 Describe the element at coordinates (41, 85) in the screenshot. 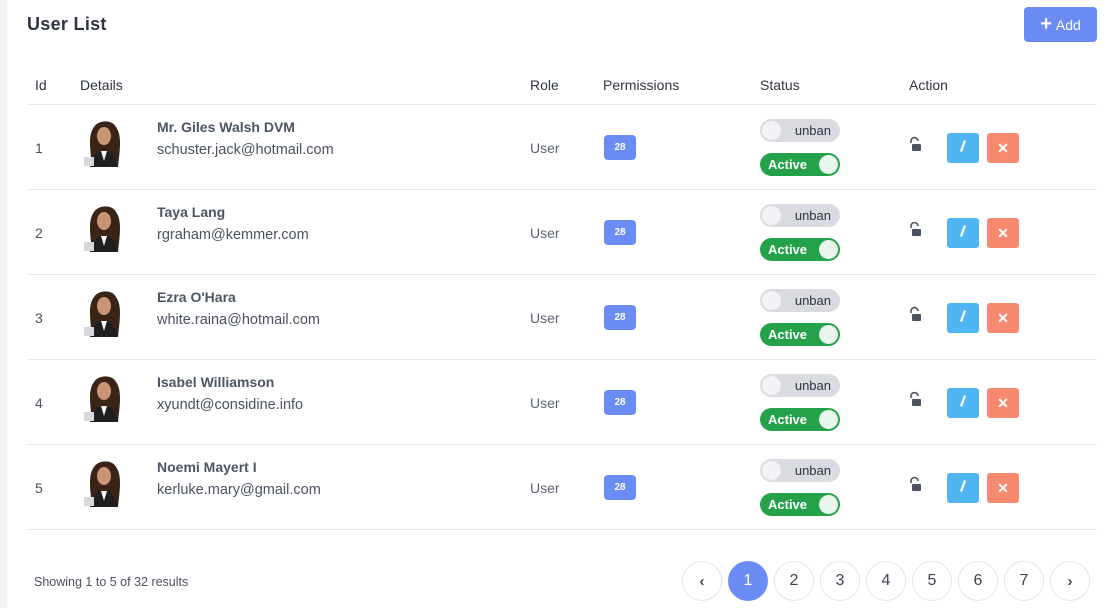

I see `header-id: Id` at that location.